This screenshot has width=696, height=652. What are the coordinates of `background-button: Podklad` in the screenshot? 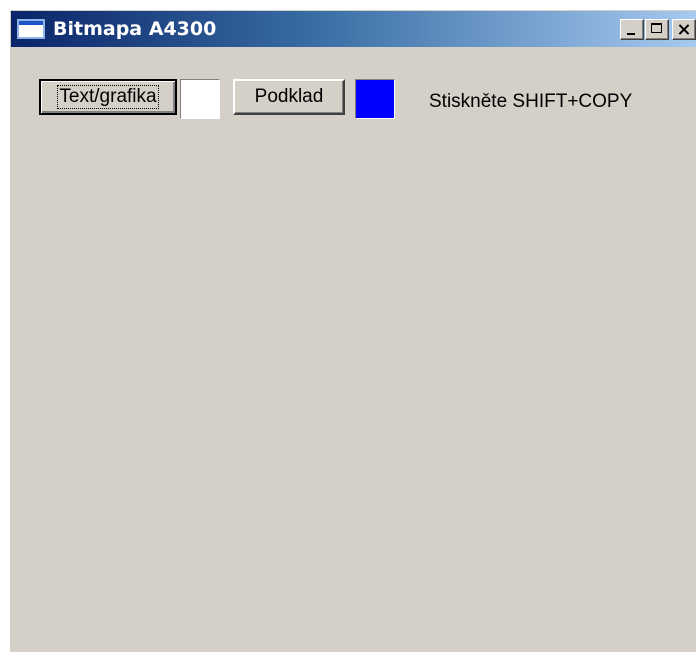 It's located at (289, 97).